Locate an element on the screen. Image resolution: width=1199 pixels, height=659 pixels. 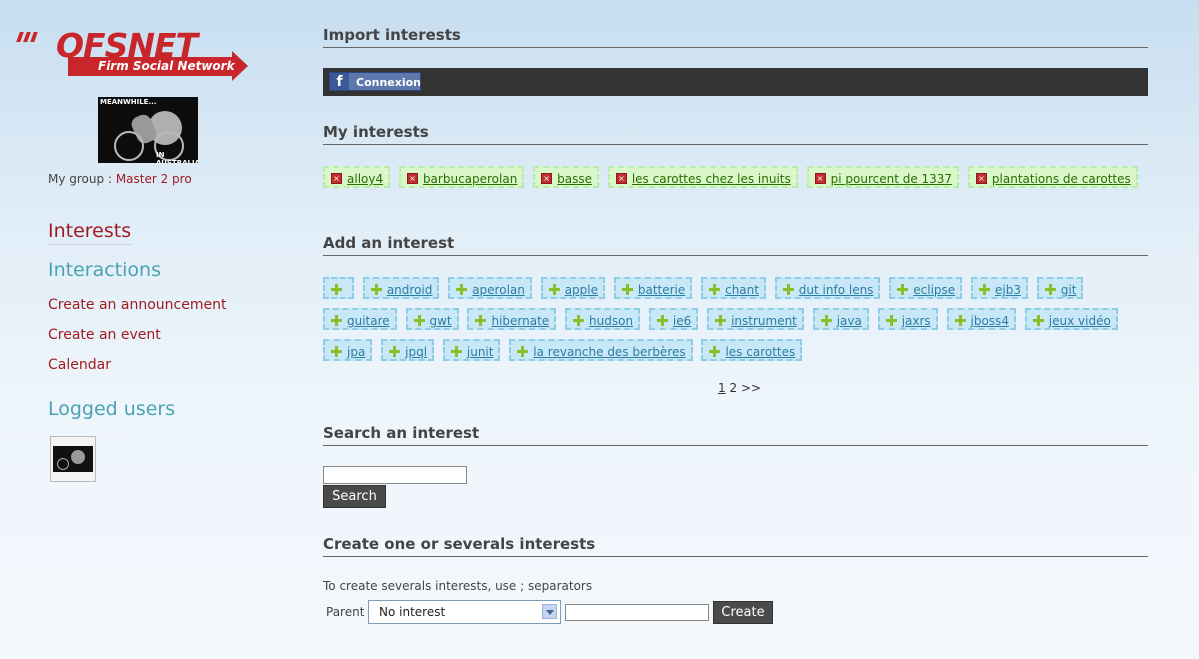
add-interest-link: aperolan is located at coordinates (498, 290).